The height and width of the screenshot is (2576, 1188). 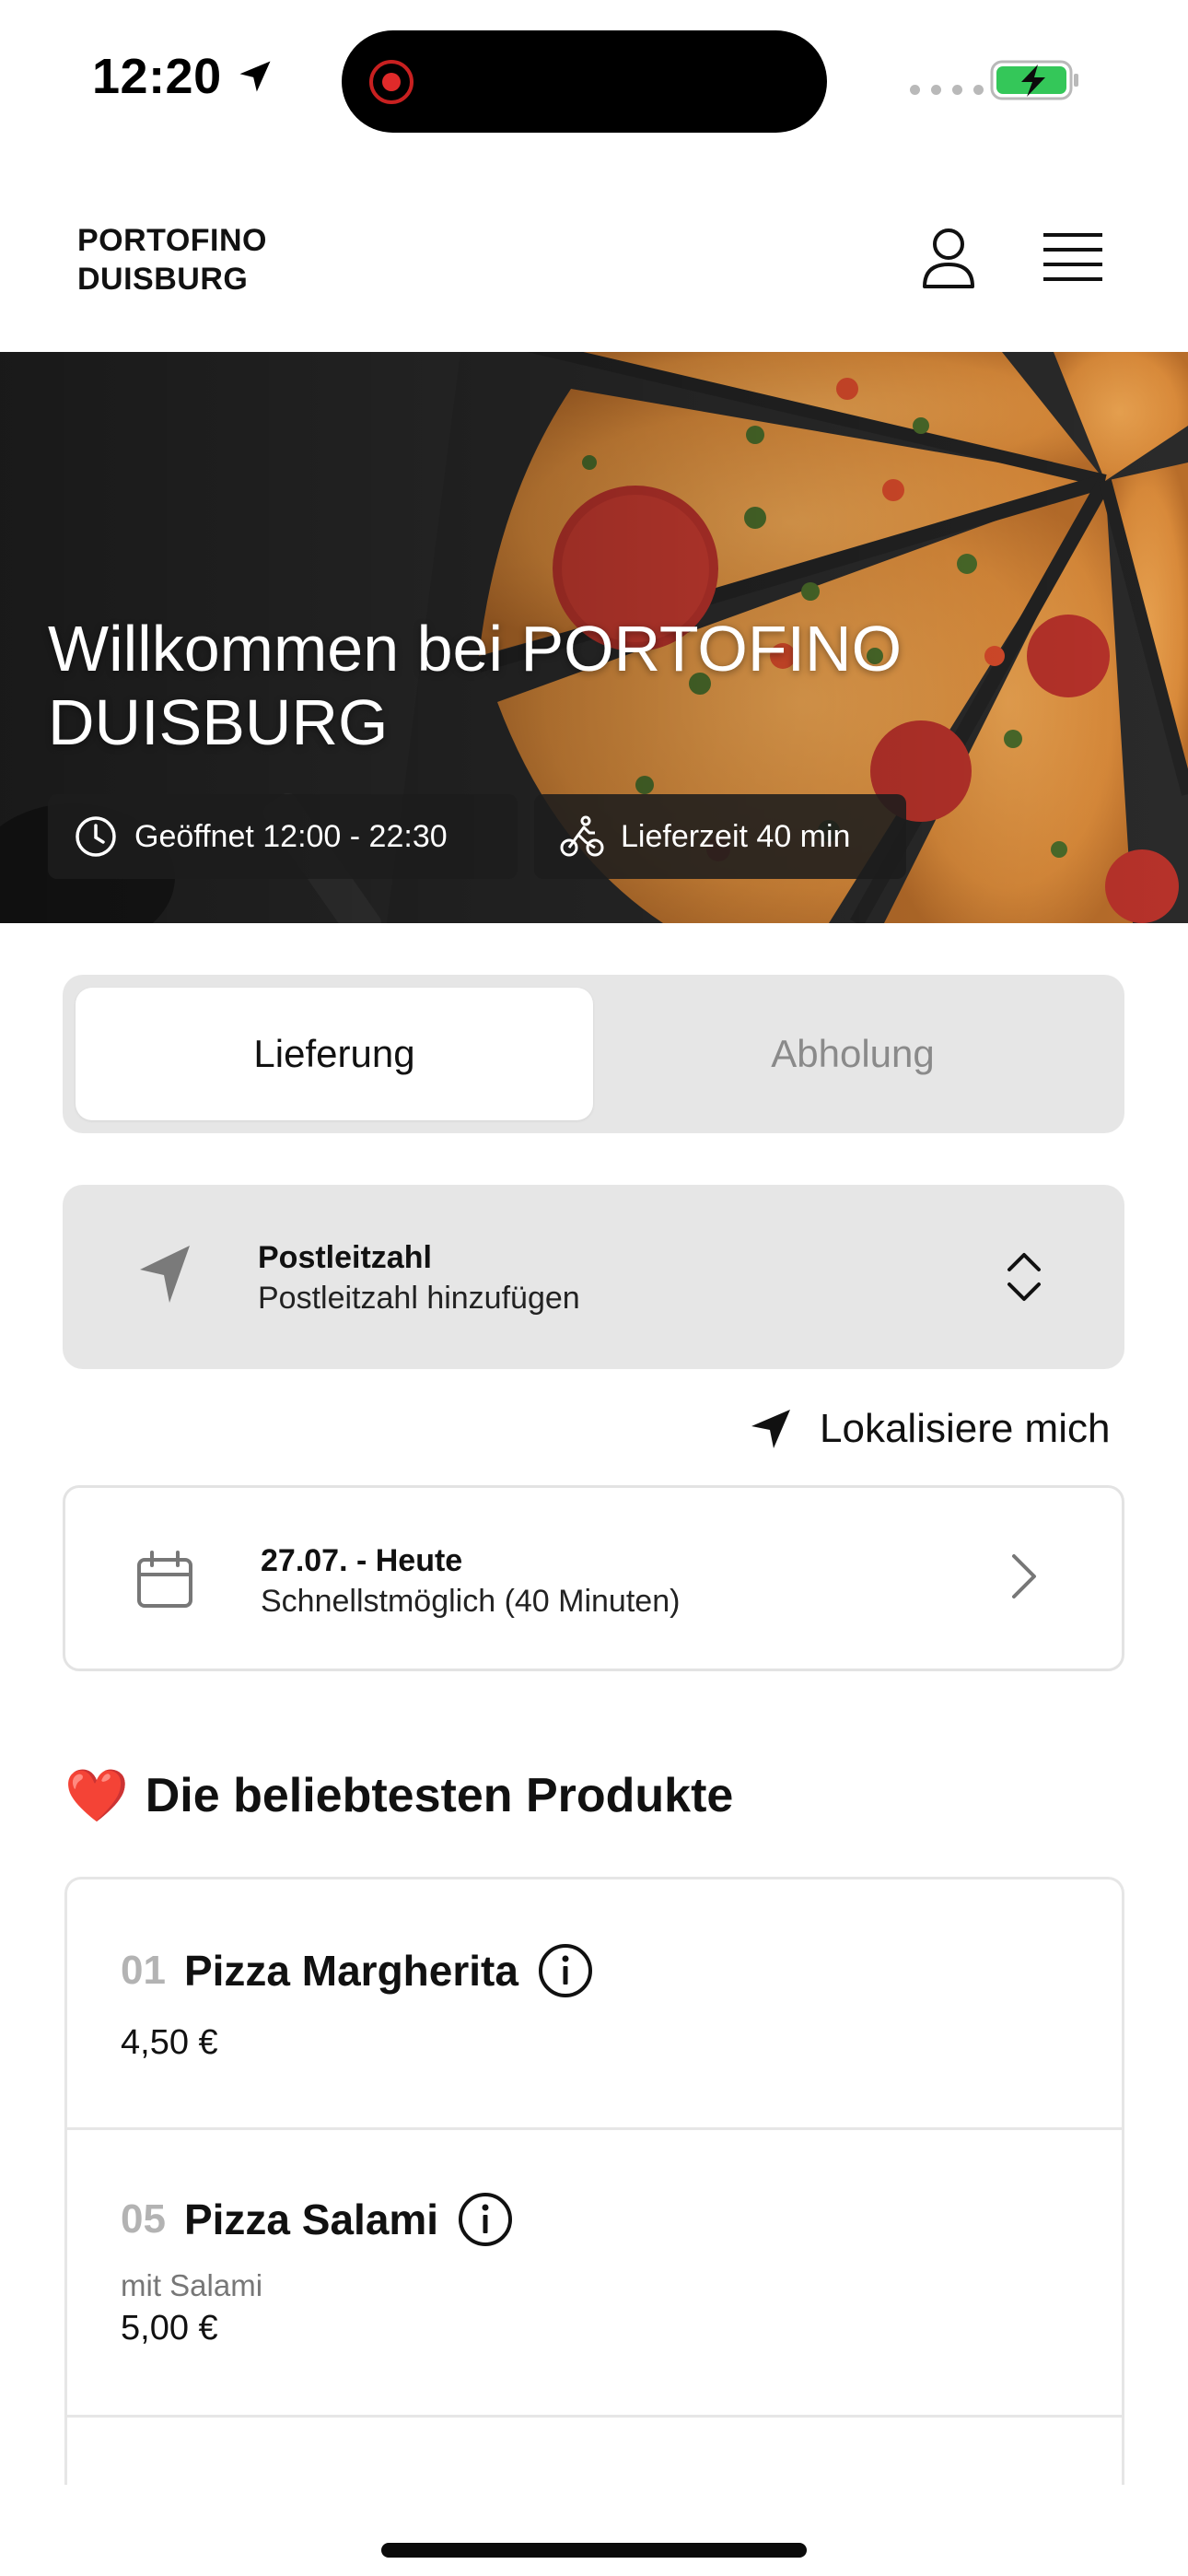 What do you see at coordinates (1024, 1277) in the screenshot?
I see `chevron-up-down-icon` at bounding box center [1024, 1277].